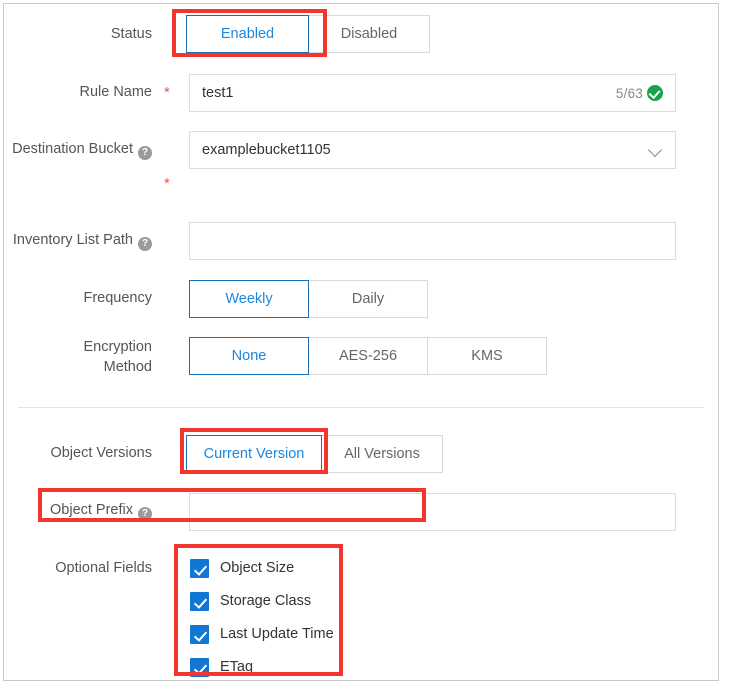  I want to click on optional-field-label: Storage Class, so click(266, 601).